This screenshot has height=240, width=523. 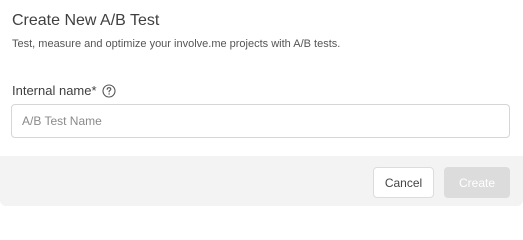 What do you see at coordinates (86, 20) in the screenshot?
I see `dialog-title: Create New A/B Test` at bounding box center [86, 20].